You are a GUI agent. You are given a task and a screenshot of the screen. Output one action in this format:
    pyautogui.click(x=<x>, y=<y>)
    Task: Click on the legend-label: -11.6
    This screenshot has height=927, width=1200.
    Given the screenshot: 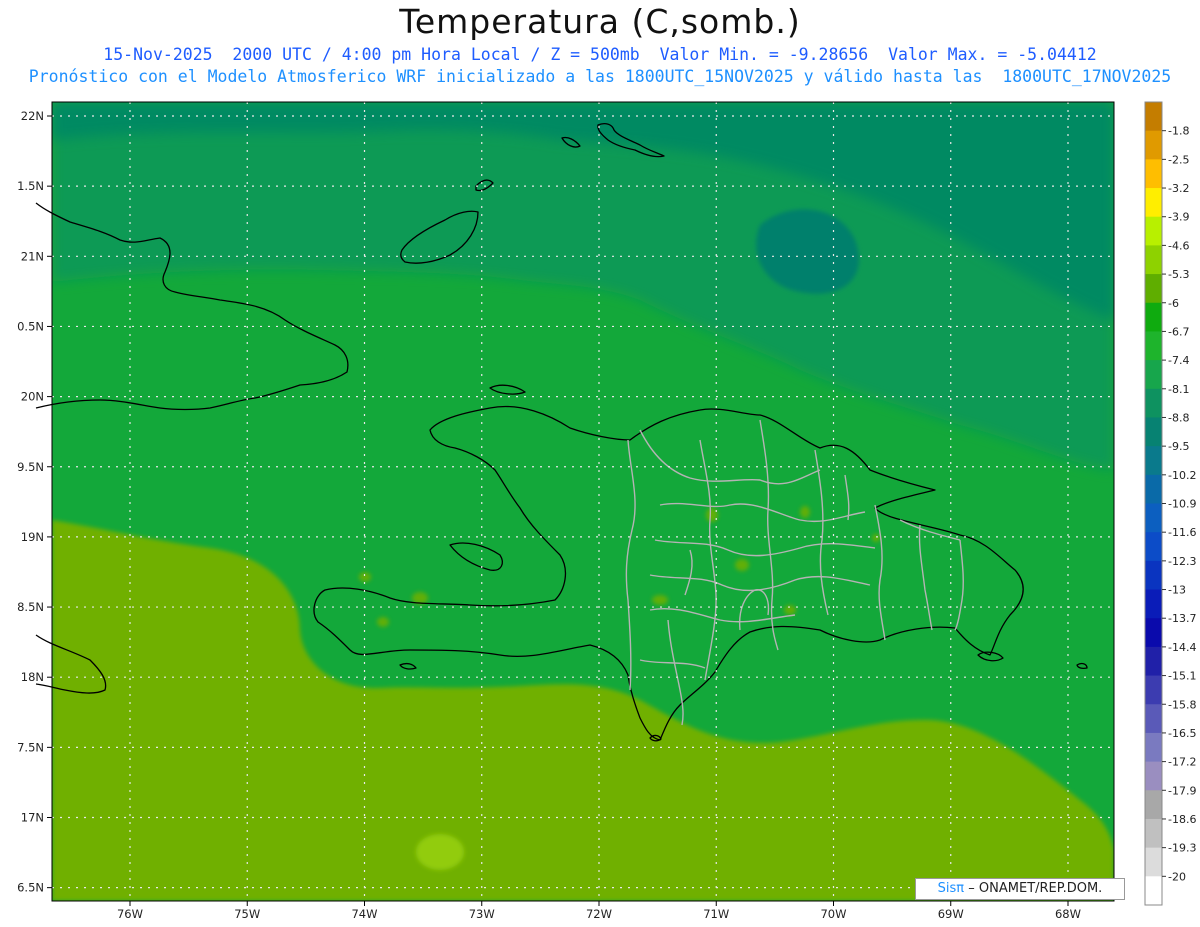 What is the action you would take?
    pyautogui.click(x=1182, y=532)
    